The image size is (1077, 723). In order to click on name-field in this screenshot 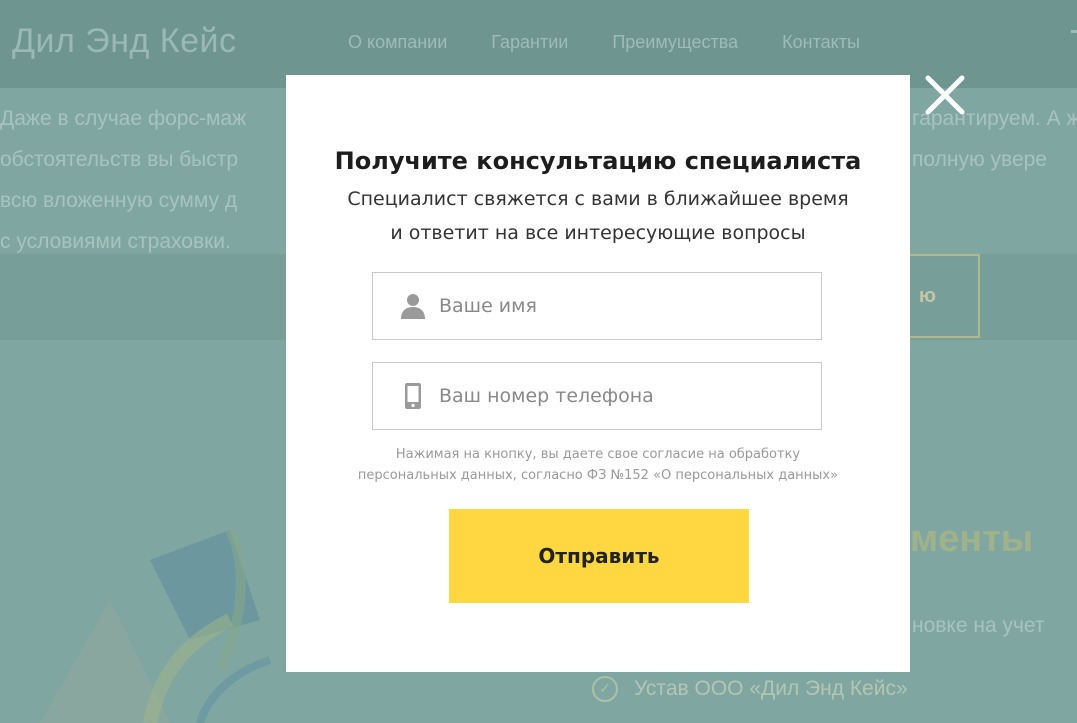, I will do `click(597, 306)`.